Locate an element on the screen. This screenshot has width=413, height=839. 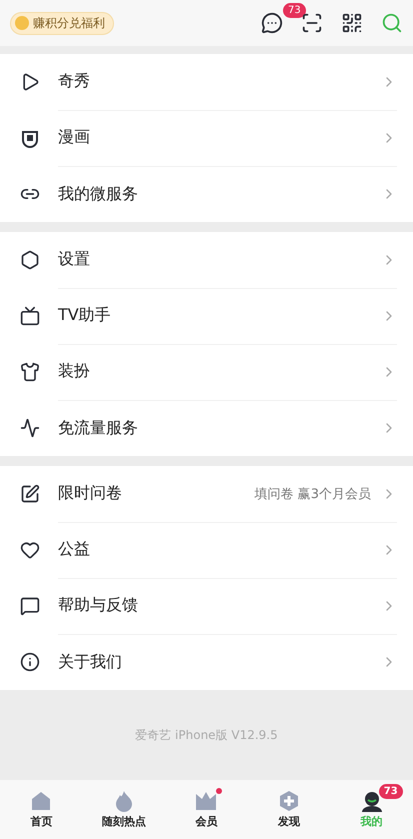
home-icon is located at coordinates (41, 801).